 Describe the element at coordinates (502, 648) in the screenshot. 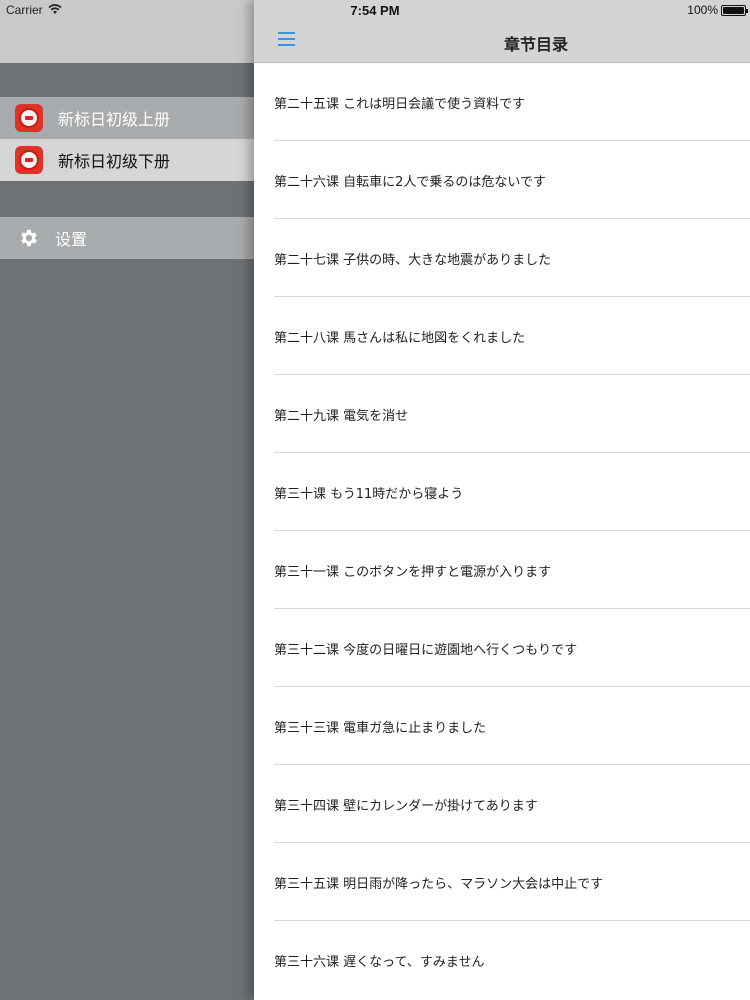

I see `list-item: 第三十二课 今度の日曜日に遊園地へ行くつもりです` at that location.